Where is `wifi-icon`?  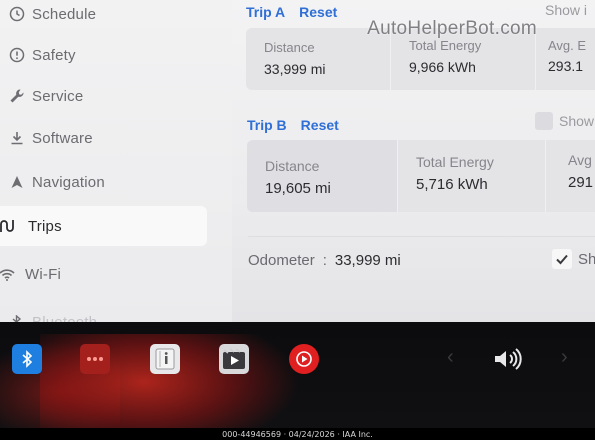 wifi-icon is located at coordinates (9, 274).